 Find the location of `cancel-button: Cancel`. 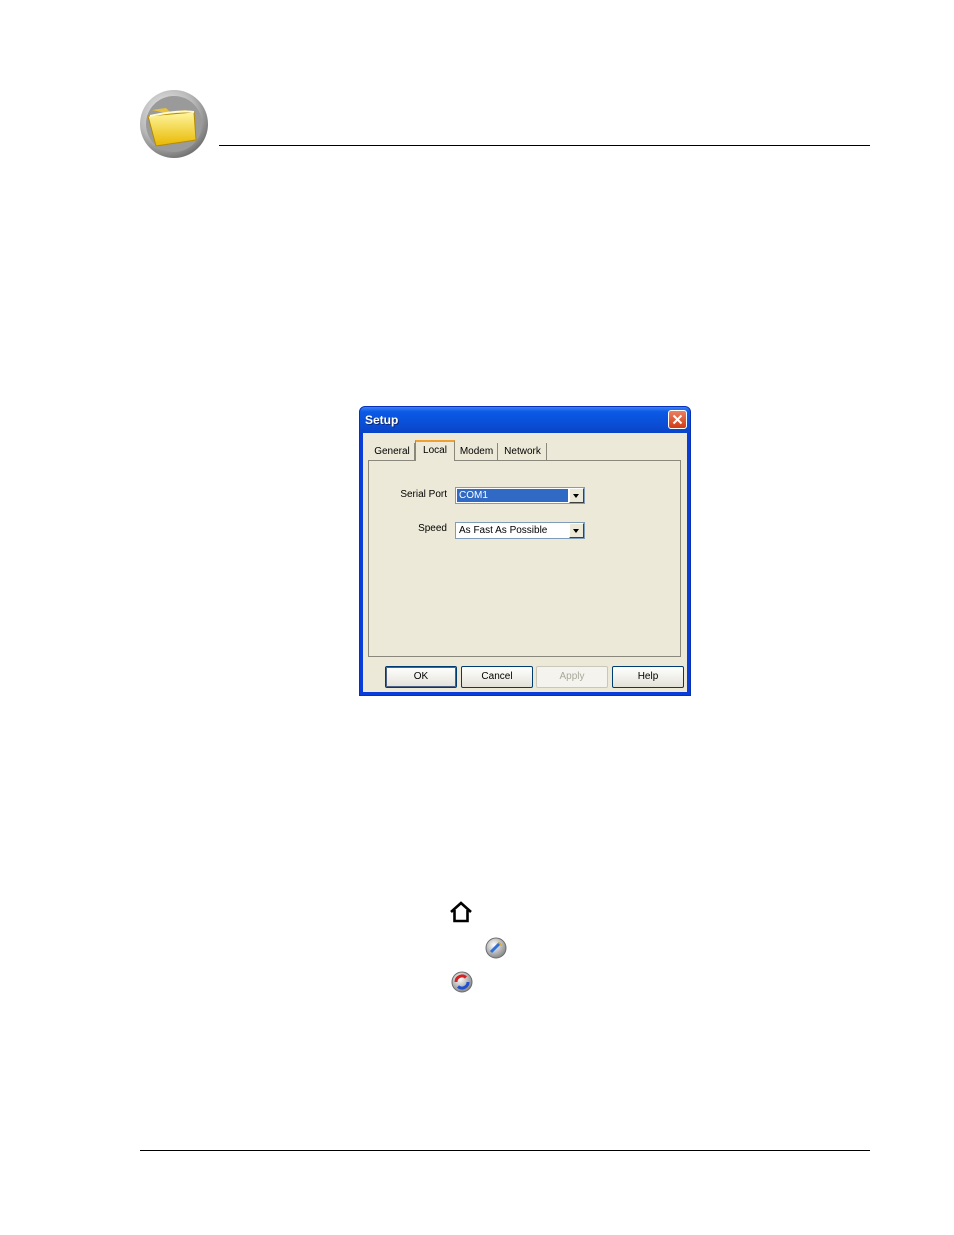

cancel-button: Cancel is located at coordinates (497, 677).